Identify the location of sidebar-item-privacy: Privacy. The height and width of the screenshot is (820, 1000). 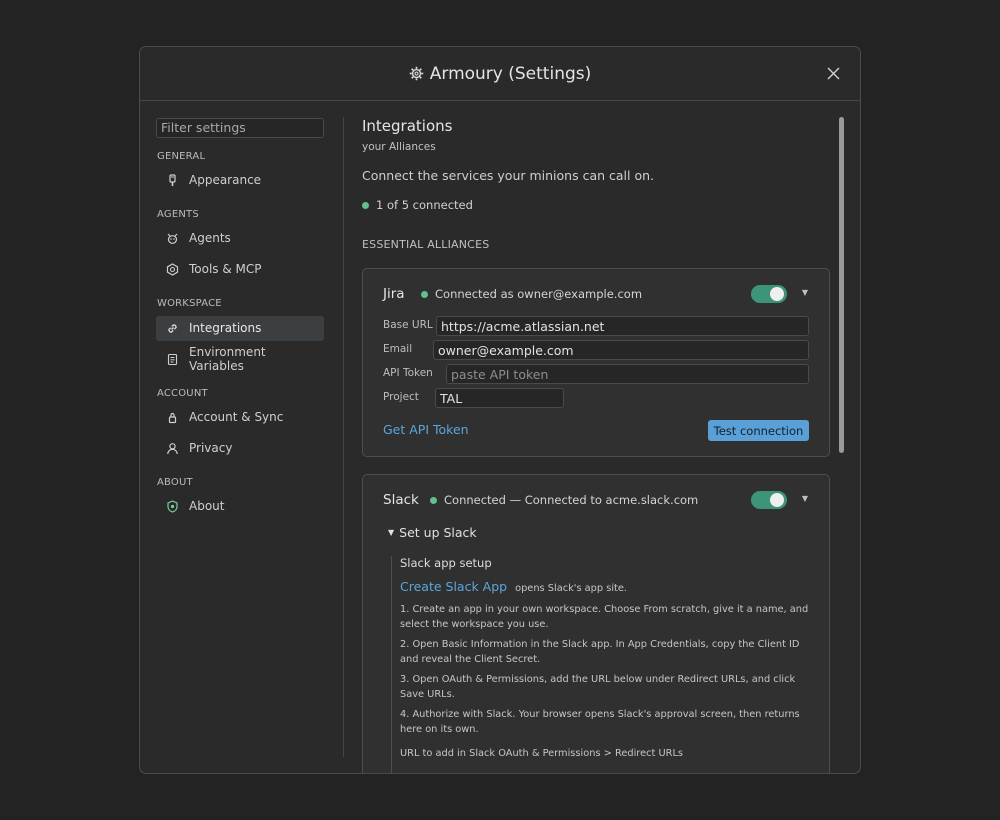
(240, 448).